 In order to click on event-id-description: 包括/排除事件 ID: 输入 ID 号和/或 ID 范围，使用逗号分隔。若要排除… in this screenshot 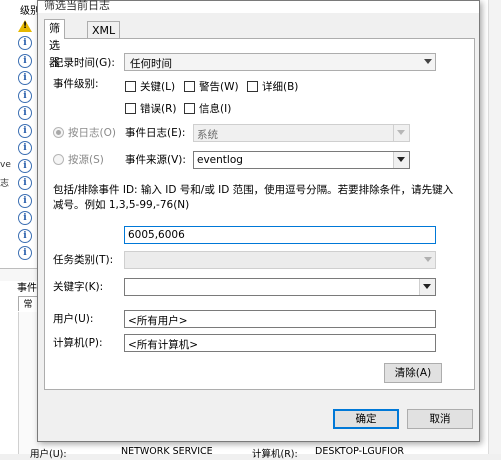, I will do `click(253, 190)`.